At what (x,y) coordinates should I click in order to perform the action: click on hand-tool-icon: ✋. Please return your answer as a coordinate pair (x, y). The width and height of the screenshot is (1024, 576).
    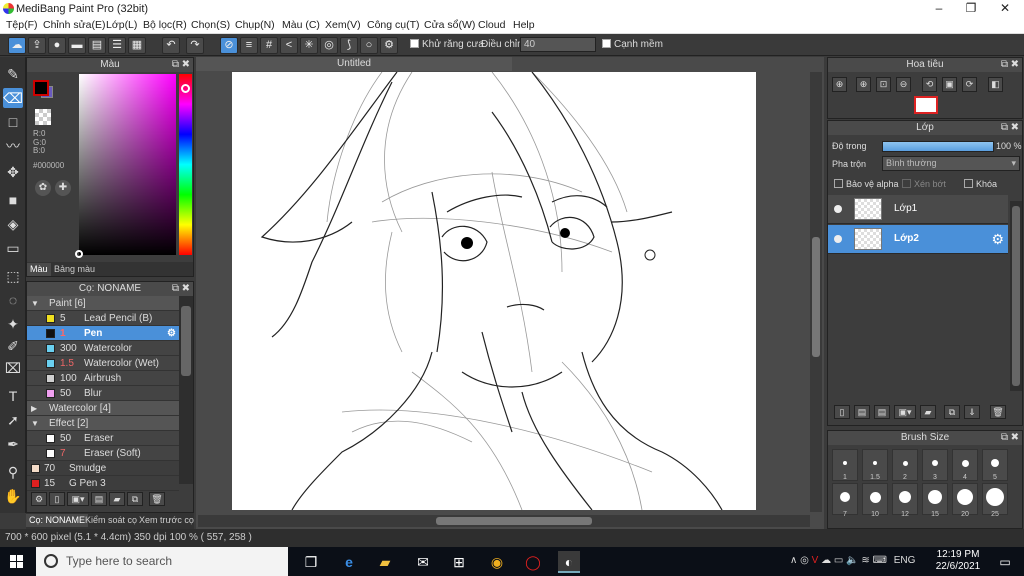
    Looking at the image, I should click on (13, 496).